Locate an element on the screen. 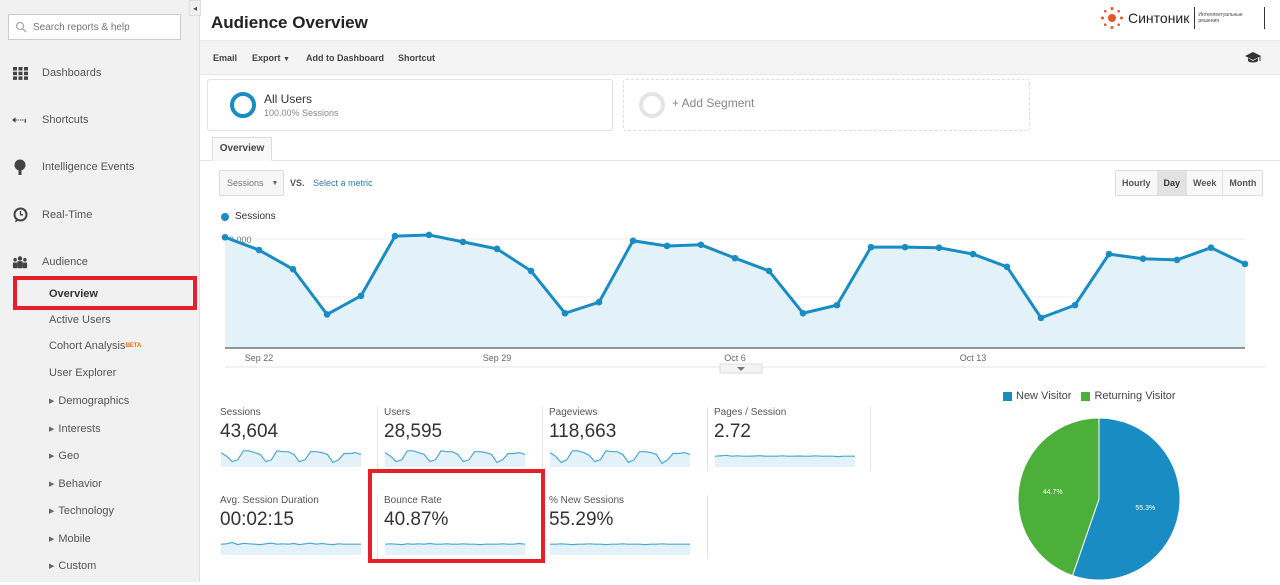  segment-title: All Users is located at coordinates (288, 99).